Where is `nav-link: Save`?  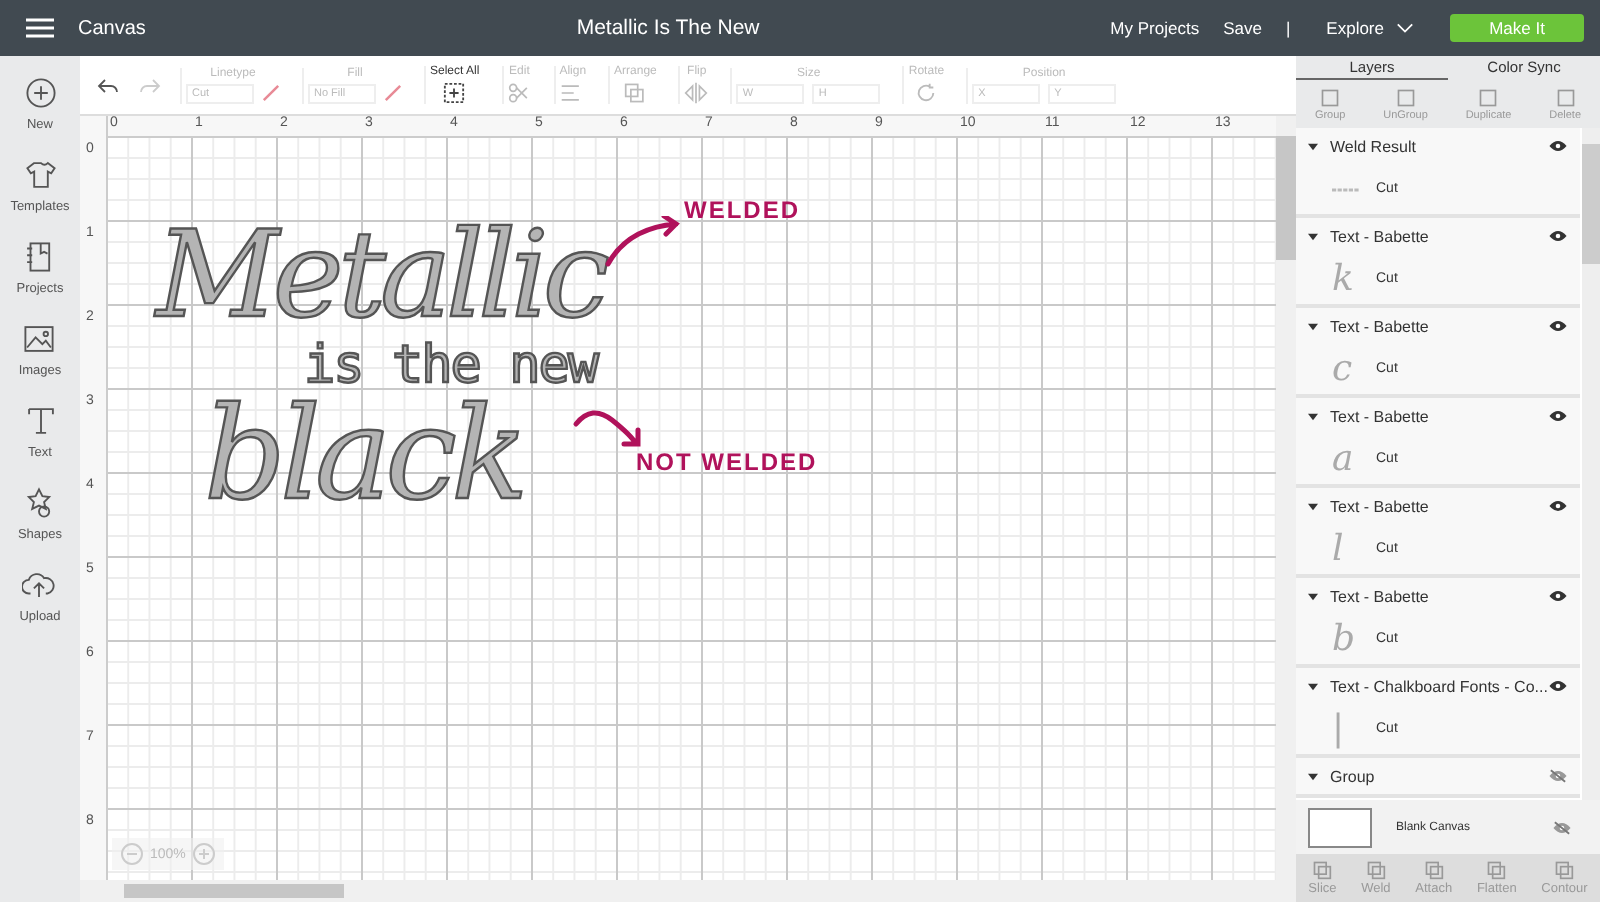
nav-link: Save is located at coordinates (1242, 28).